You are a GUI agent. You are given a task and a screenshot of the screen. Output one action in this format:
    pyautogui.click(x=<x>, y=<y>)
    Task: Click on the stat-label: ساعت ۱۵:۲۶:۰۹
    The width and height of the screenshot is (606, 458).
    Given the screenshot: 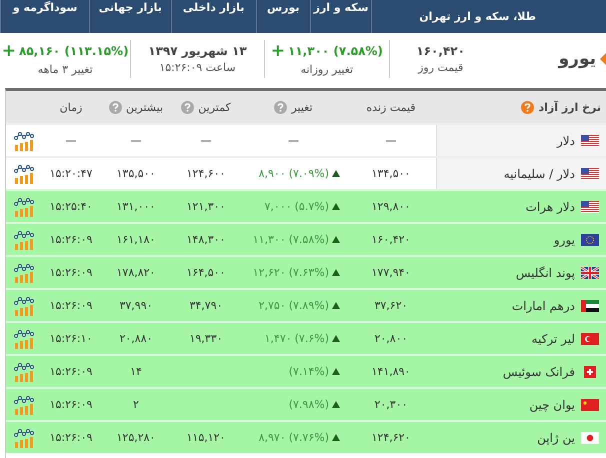 What is the action you would take?
    pyautogui.click(x=197, y=67)
    